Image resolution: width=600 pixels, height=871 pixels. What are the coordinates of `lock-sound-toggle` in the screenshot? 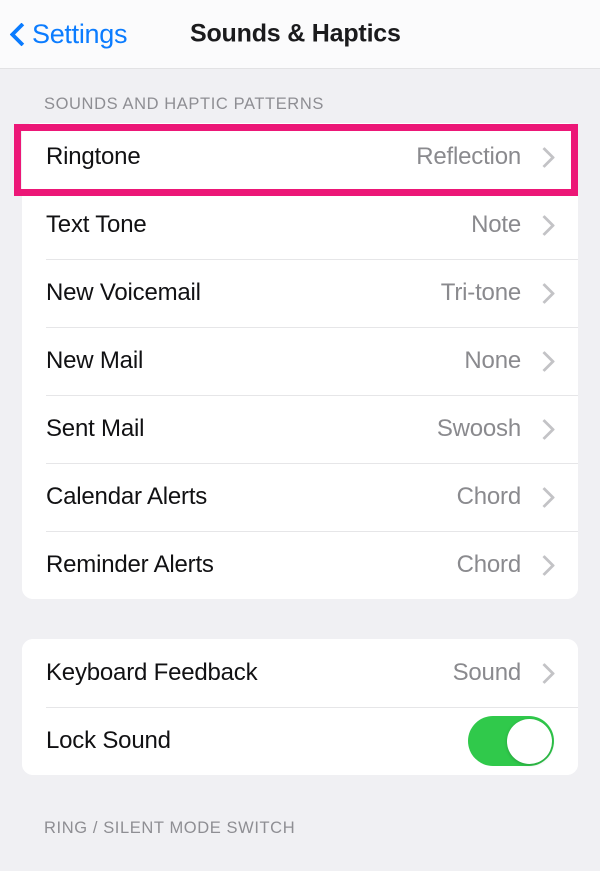 It's located at (511, 741).